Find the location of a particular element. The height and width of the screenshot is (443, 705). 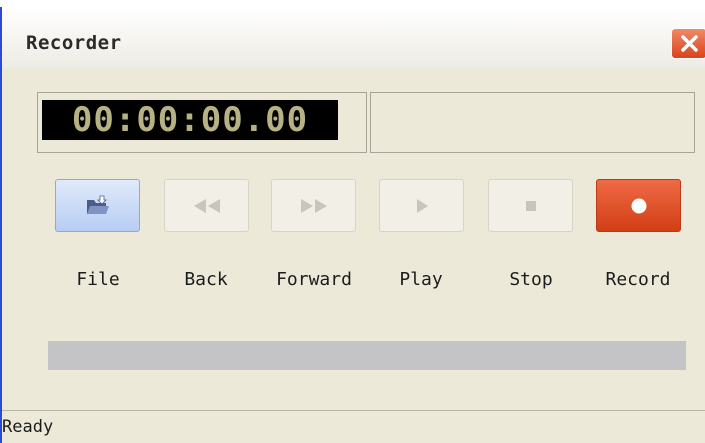

record-button is located at coordinates (638, 205).